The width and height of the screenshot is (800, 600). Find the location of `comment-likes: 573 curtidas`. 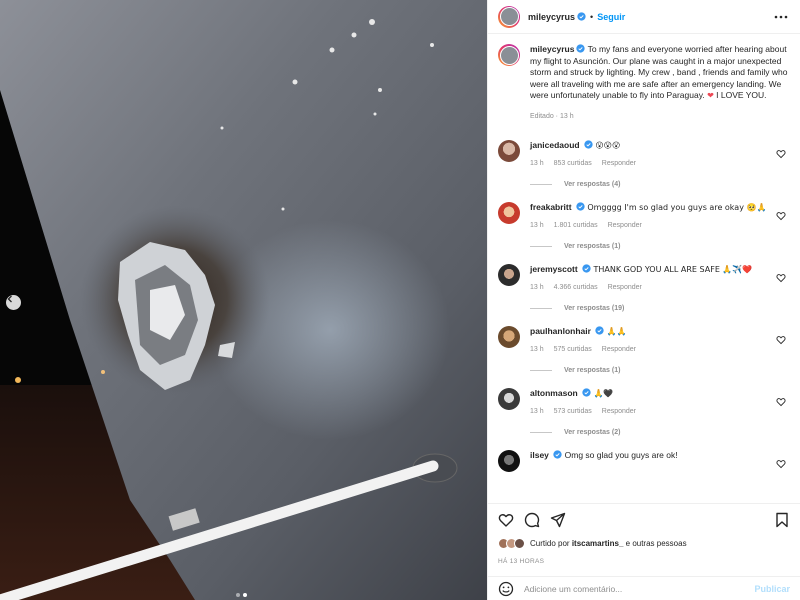

comment-likes: 573 curtidas is located at coordinates (573, 411).